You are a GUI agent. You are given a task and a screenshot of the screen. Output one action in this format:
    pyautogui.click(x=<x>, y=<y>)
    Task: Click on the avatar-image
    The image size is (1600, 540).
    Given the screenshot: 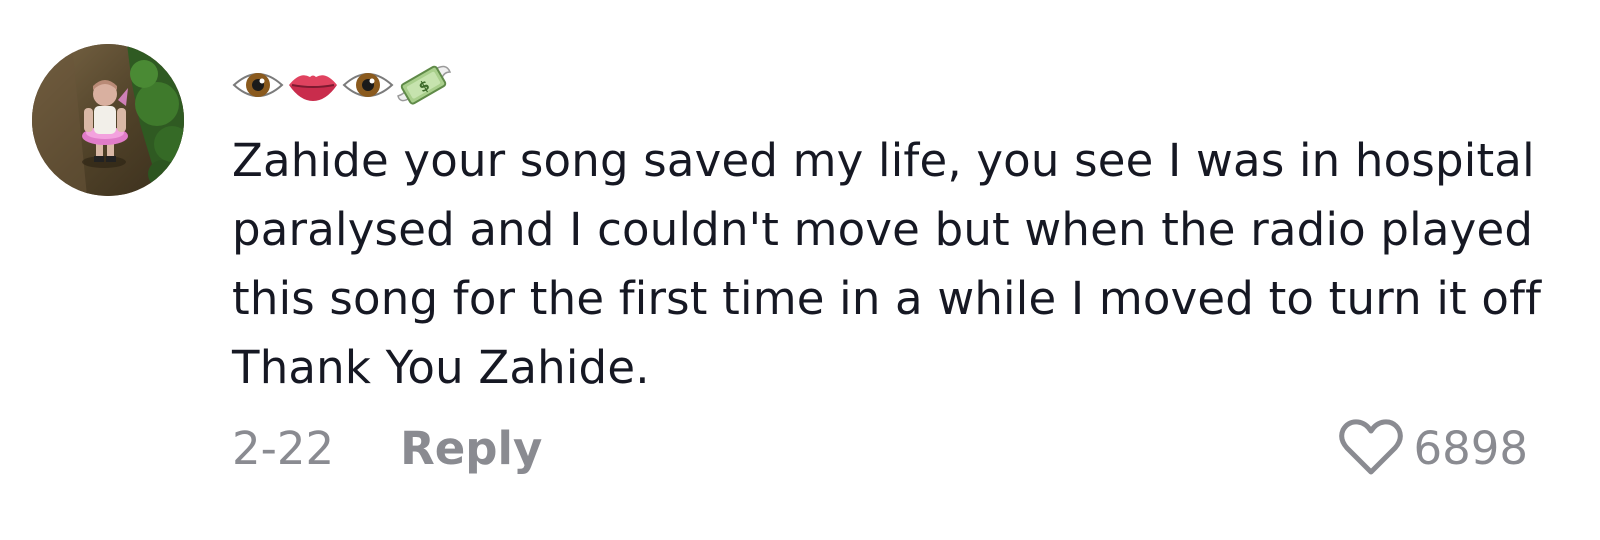 What is the action you would take?
    pyautogui.click(x=108, y=120)
    